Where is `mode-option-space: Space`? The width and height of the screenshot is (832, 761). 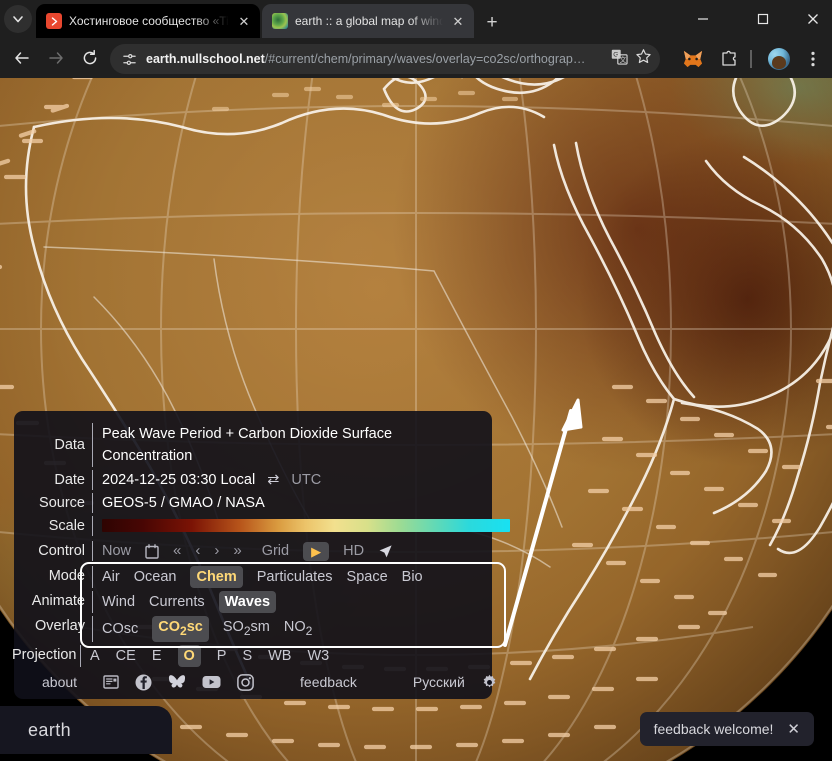
mode-option-space: Space is located at coordinates (367, 577).